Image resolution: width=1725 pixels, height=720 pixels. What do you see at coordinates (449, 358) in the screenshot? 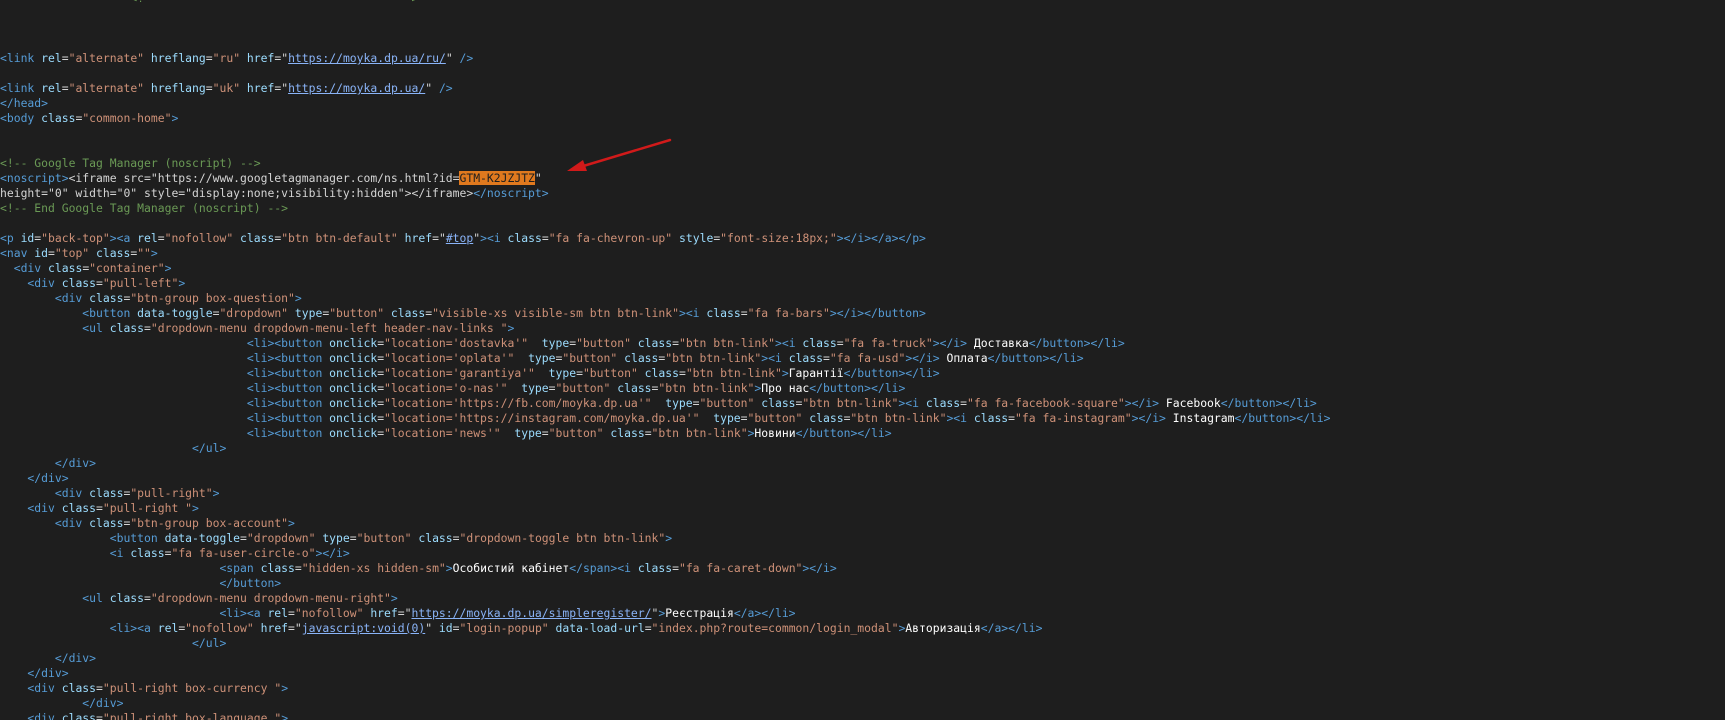
I see `code-token-string: "location='oplata'"` at bounding box center [449, 358].